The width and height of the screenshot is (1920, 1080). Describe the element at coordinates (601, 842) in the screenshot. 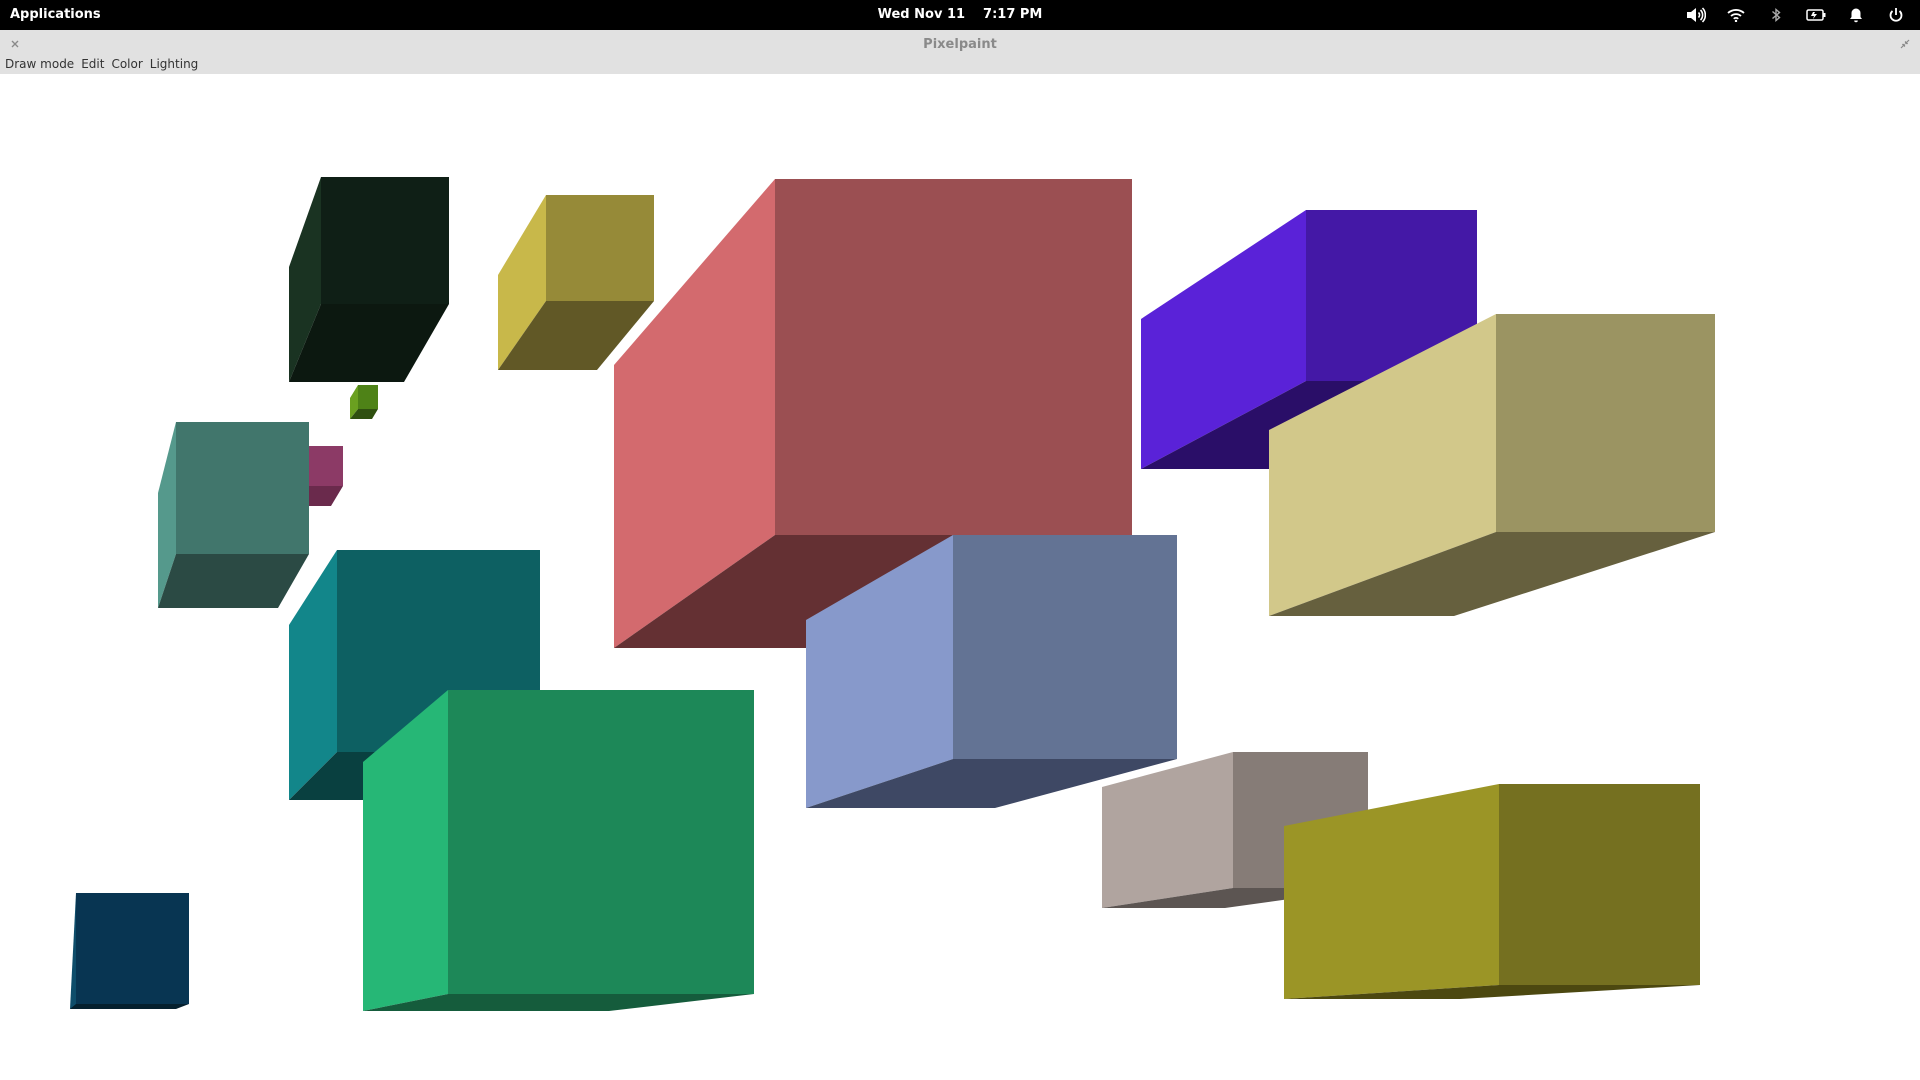

I see `cube-emerald-front-face` at that location.